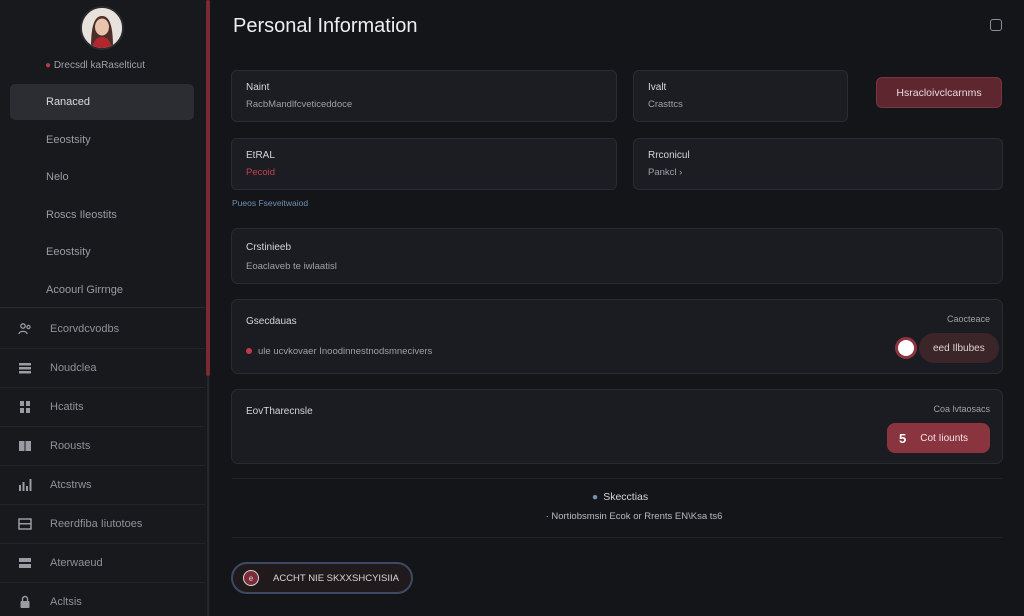 This screenshot has height=616, width=1024. Describe the element at coordinates (71, 485) in the screenshot. I see `sidebar-row-label: Atcstrws` at that location.